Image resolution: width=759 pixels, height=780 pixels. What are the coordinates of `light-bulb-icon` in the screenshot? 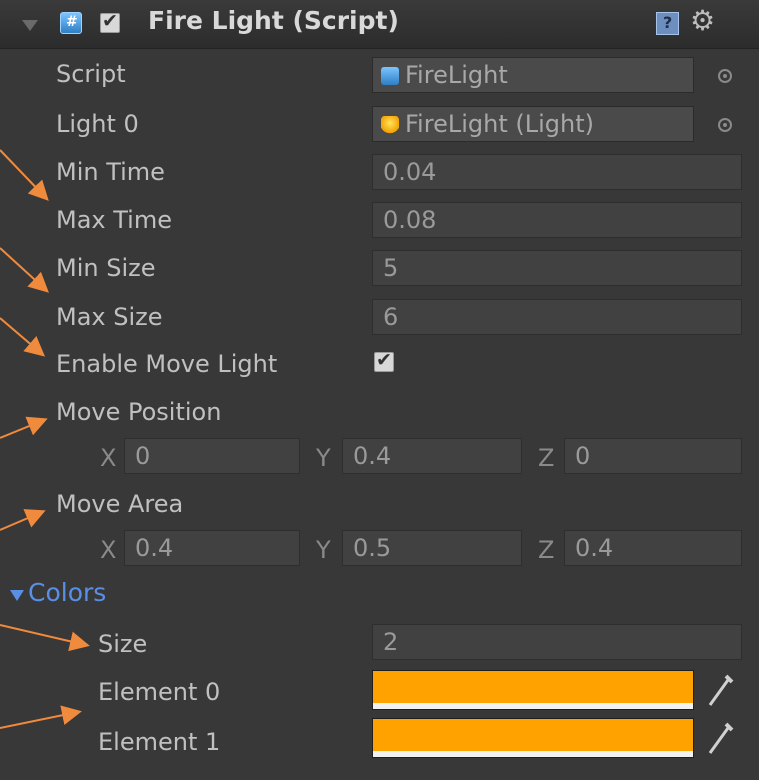 It's located at (390, 125).